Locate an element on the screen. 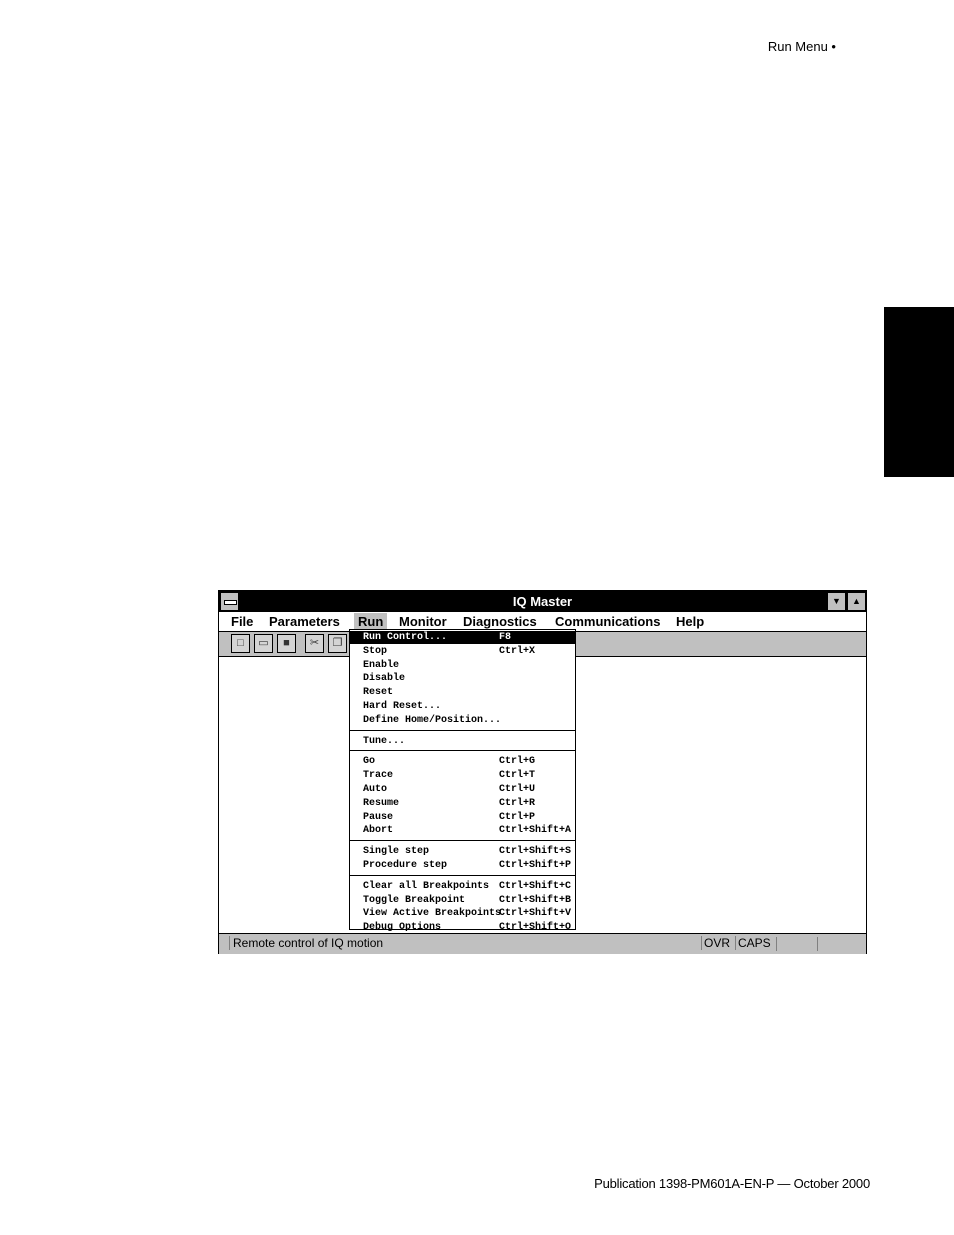  page-header: Run Menu • is located at coordinates (801, 46).